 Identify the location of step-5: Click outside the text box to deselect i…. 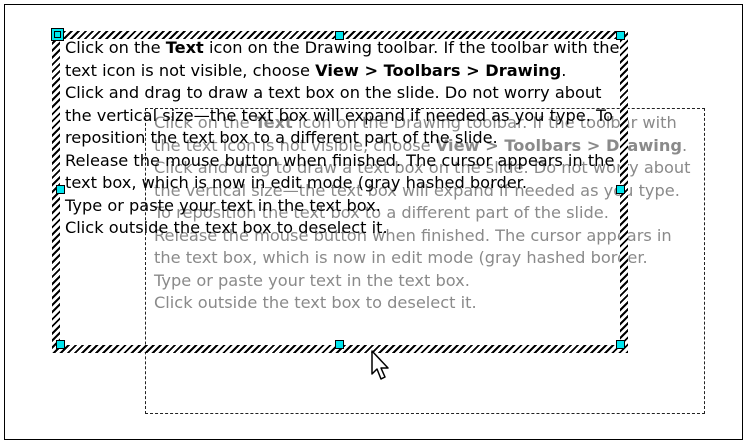
(226, 227).